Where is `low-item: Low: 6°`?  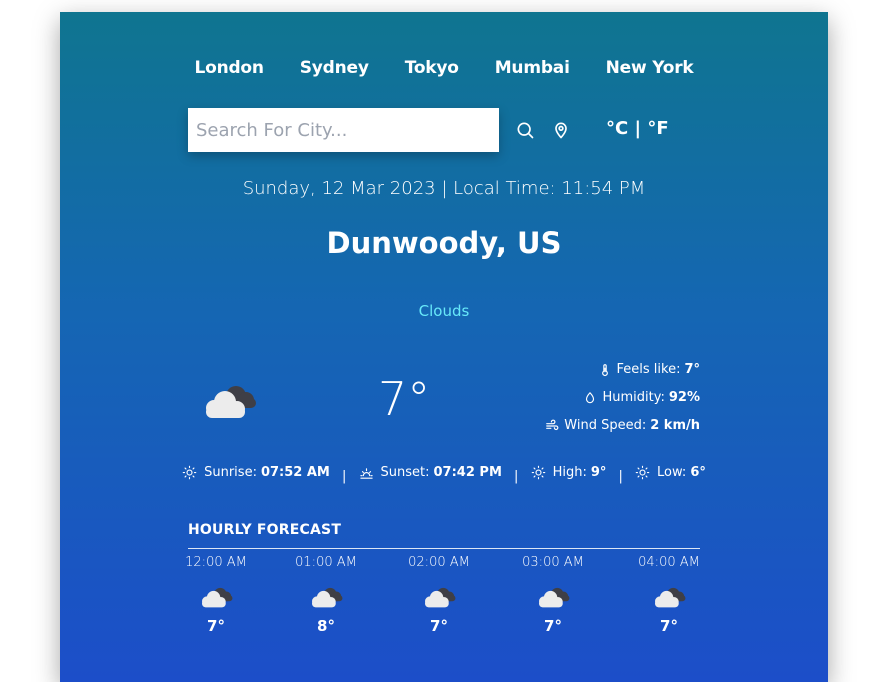
low-item: Low: 6° is located at coordinates (670, 472).